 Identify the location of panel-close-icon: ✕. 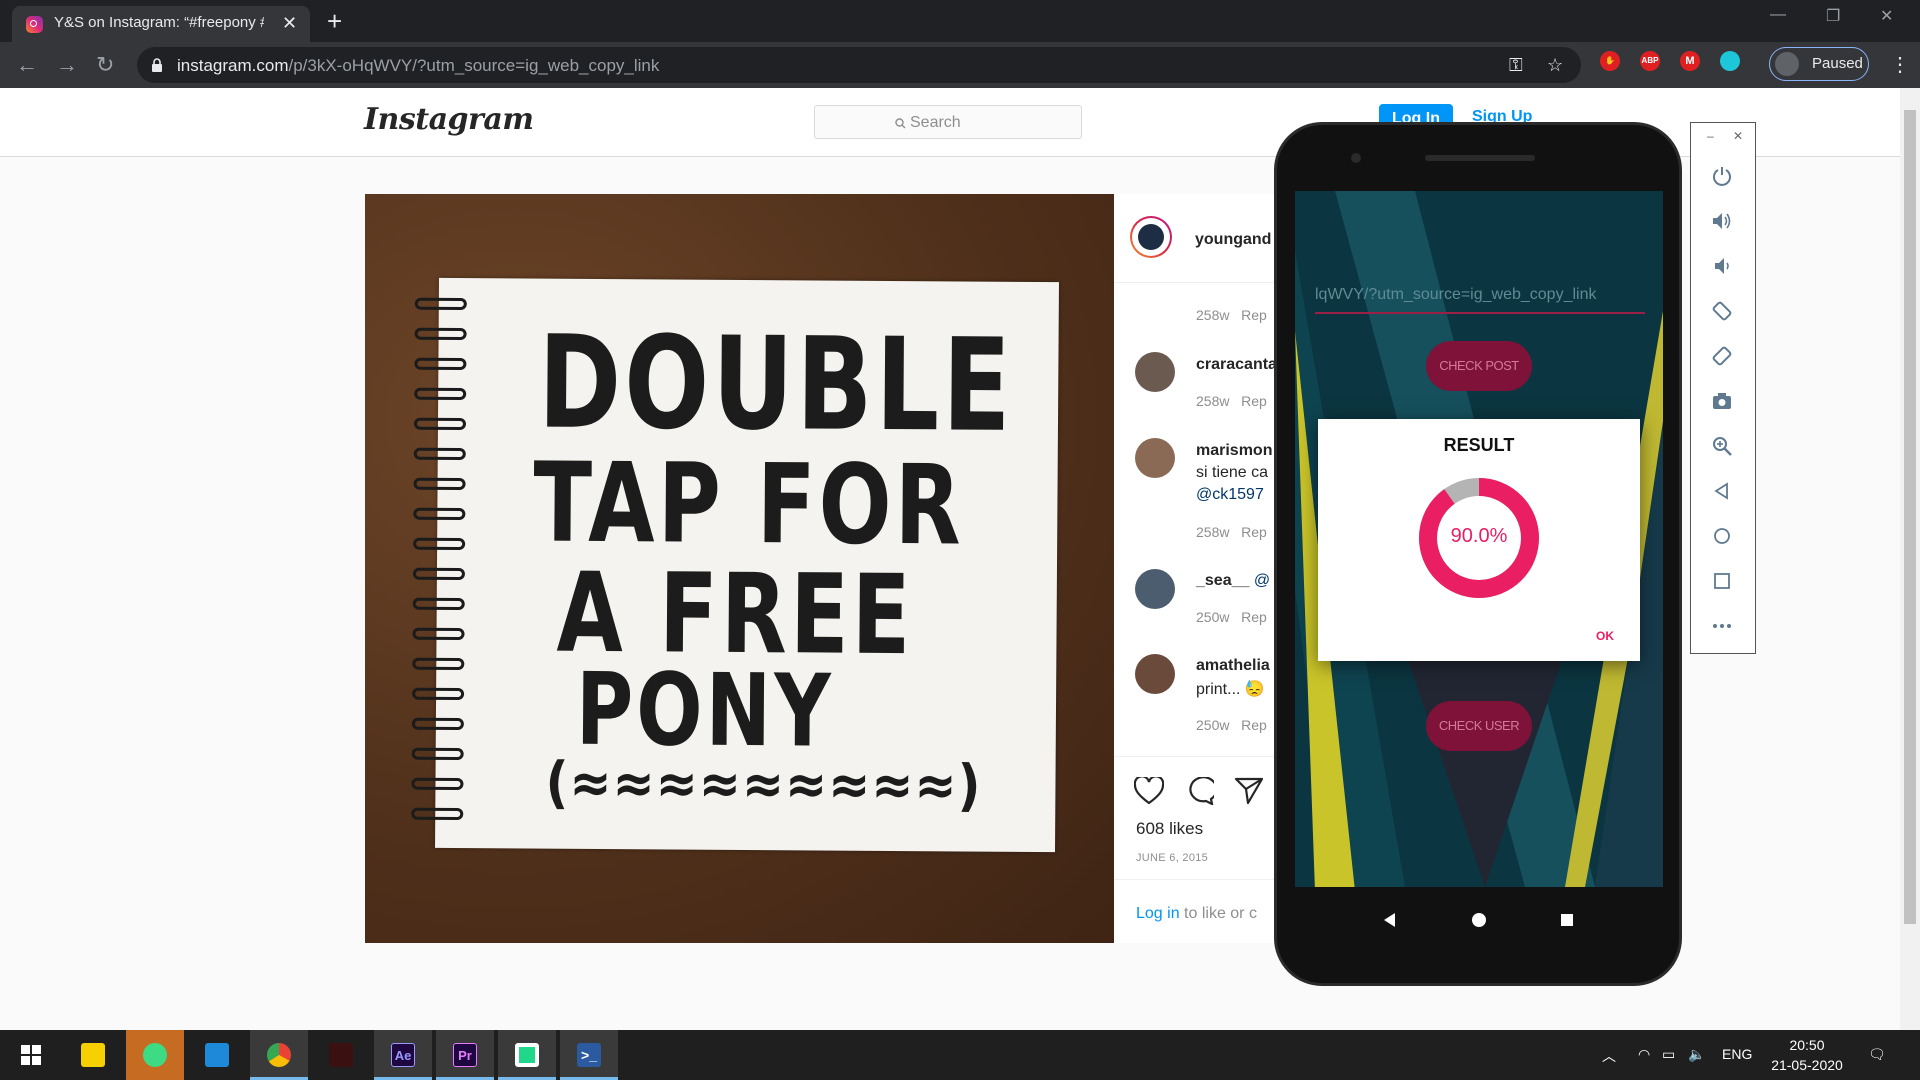
(1738, 136).